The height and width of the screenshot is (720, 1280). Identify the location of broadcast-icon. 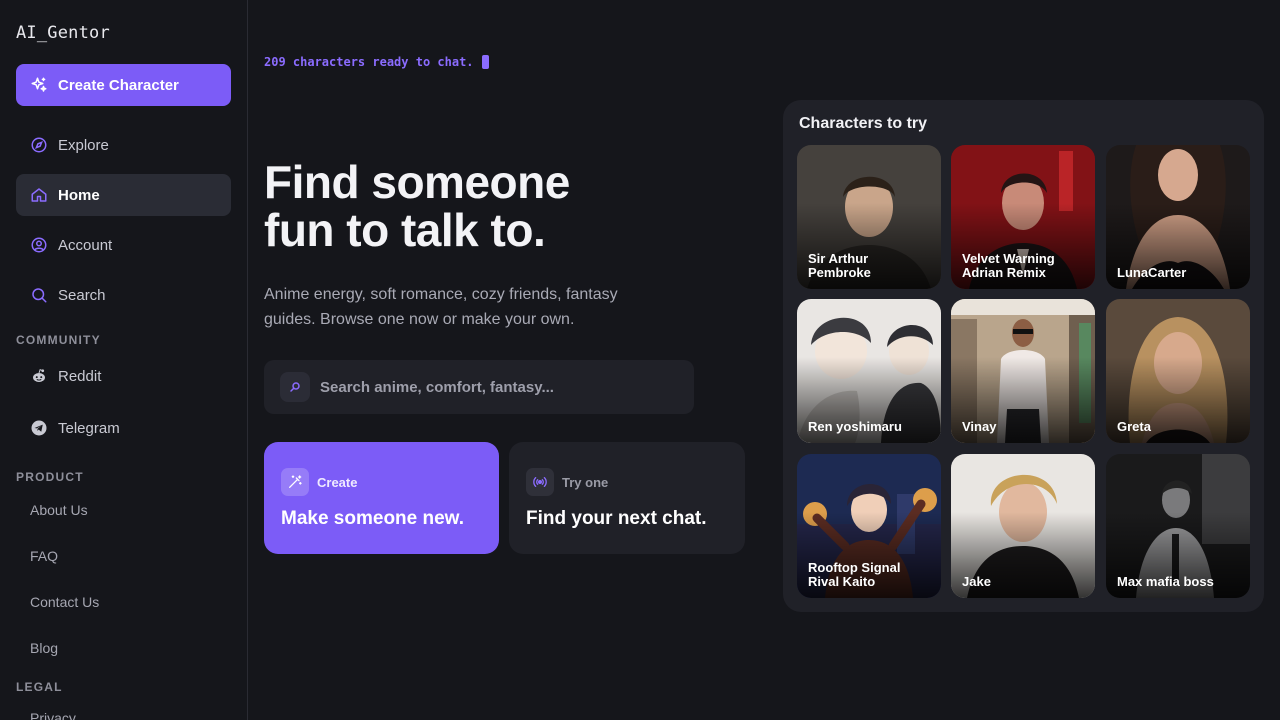
(540, 482).